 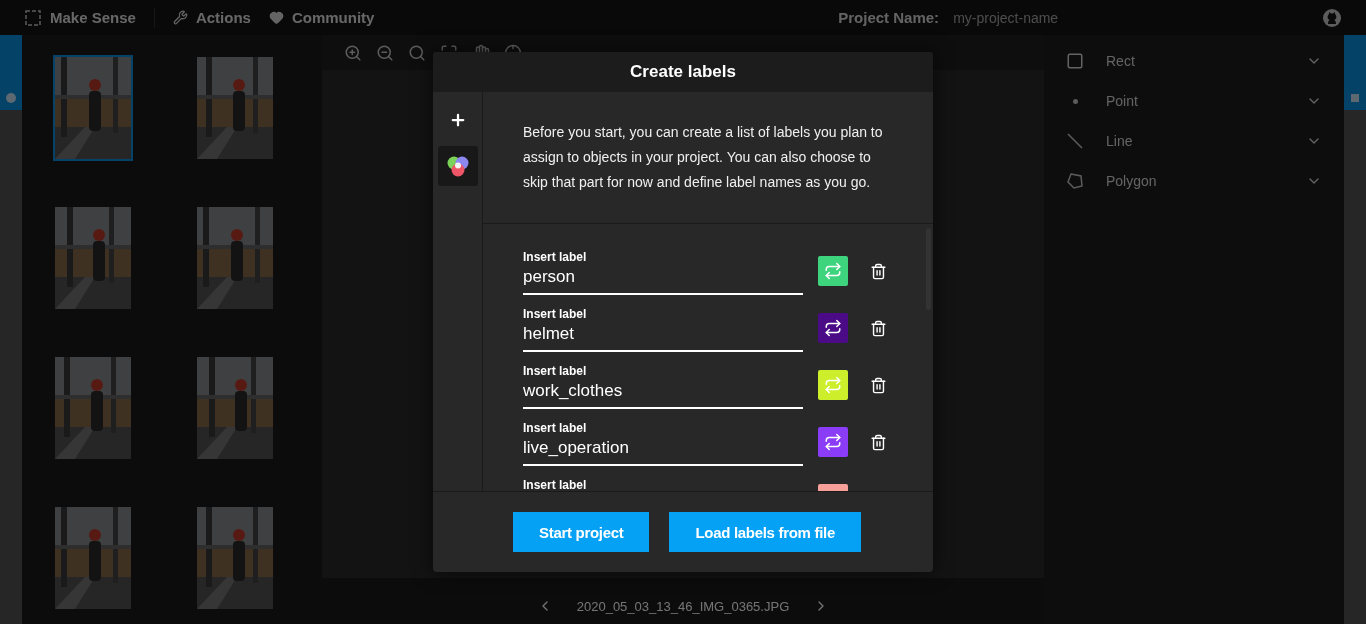 I want to click on label-name-field: helmet, so click(x=663, y=338).